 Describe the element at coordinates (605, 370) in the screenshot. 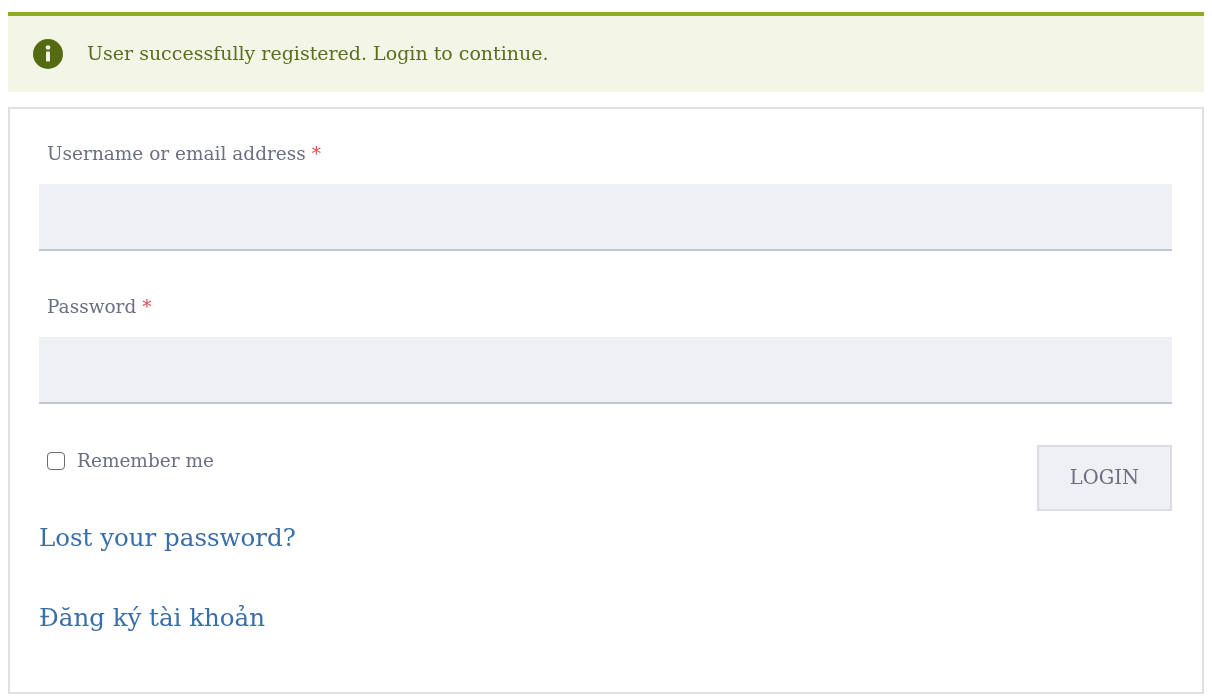

I see `password-field` at that location.